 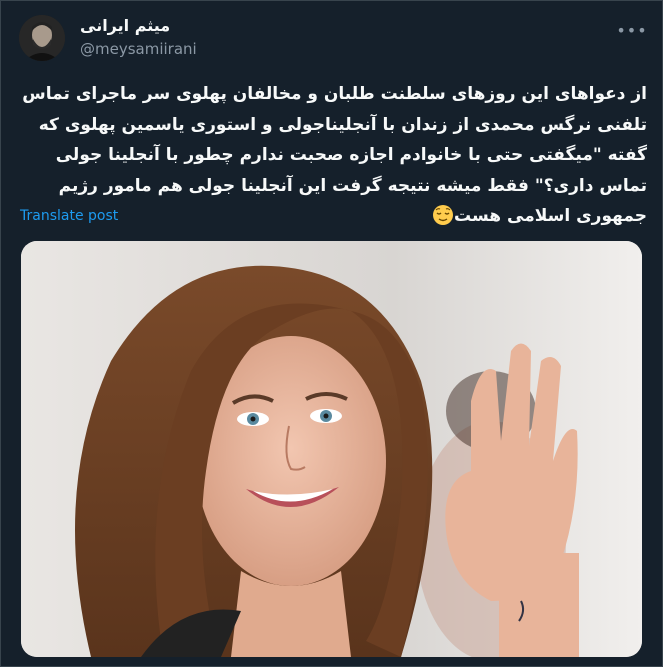 I want to click on translate-post-link: Translate post, so click(x=69, y=216).